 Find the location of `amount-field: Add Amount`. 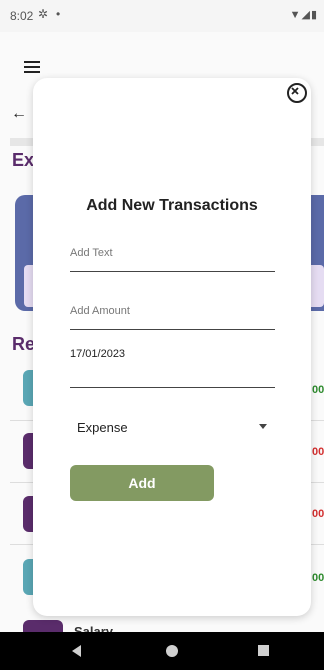

amount-field: Add Amount is located at coordinates (174, 301).